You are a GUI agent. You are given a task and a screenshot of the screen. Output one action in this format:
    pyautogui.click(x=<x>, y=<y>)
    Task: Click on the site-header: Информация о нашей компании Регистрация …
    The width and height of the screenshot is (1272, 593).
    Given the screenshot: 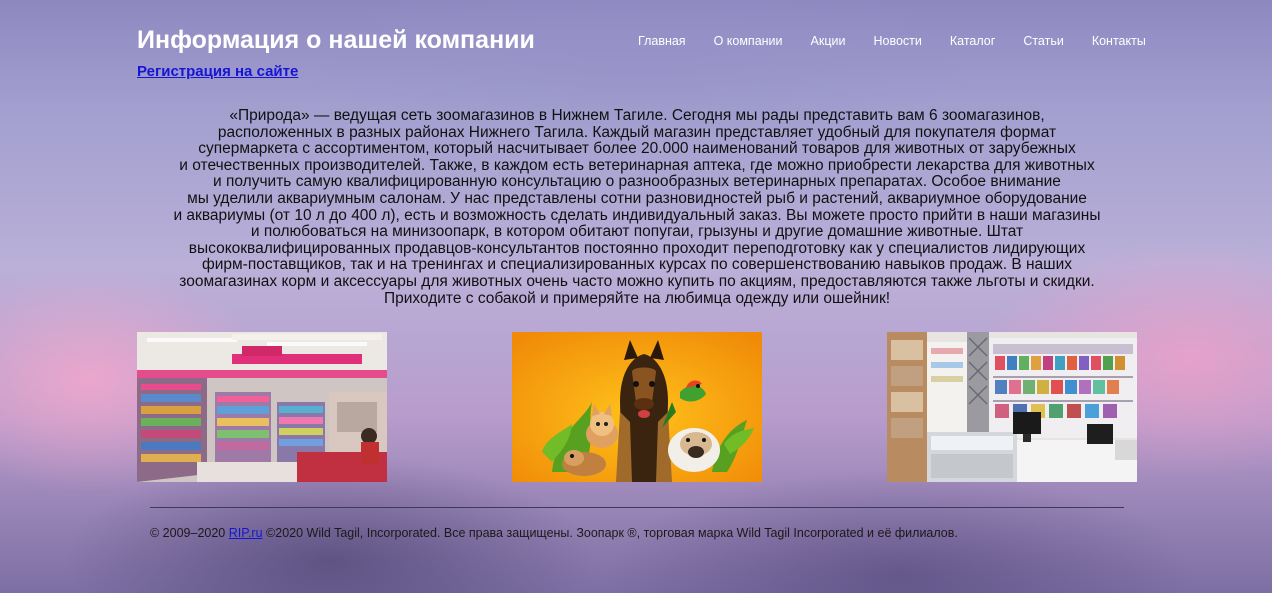 What is the action you would take?
    pyautogui.click(x=641, y=56)
    